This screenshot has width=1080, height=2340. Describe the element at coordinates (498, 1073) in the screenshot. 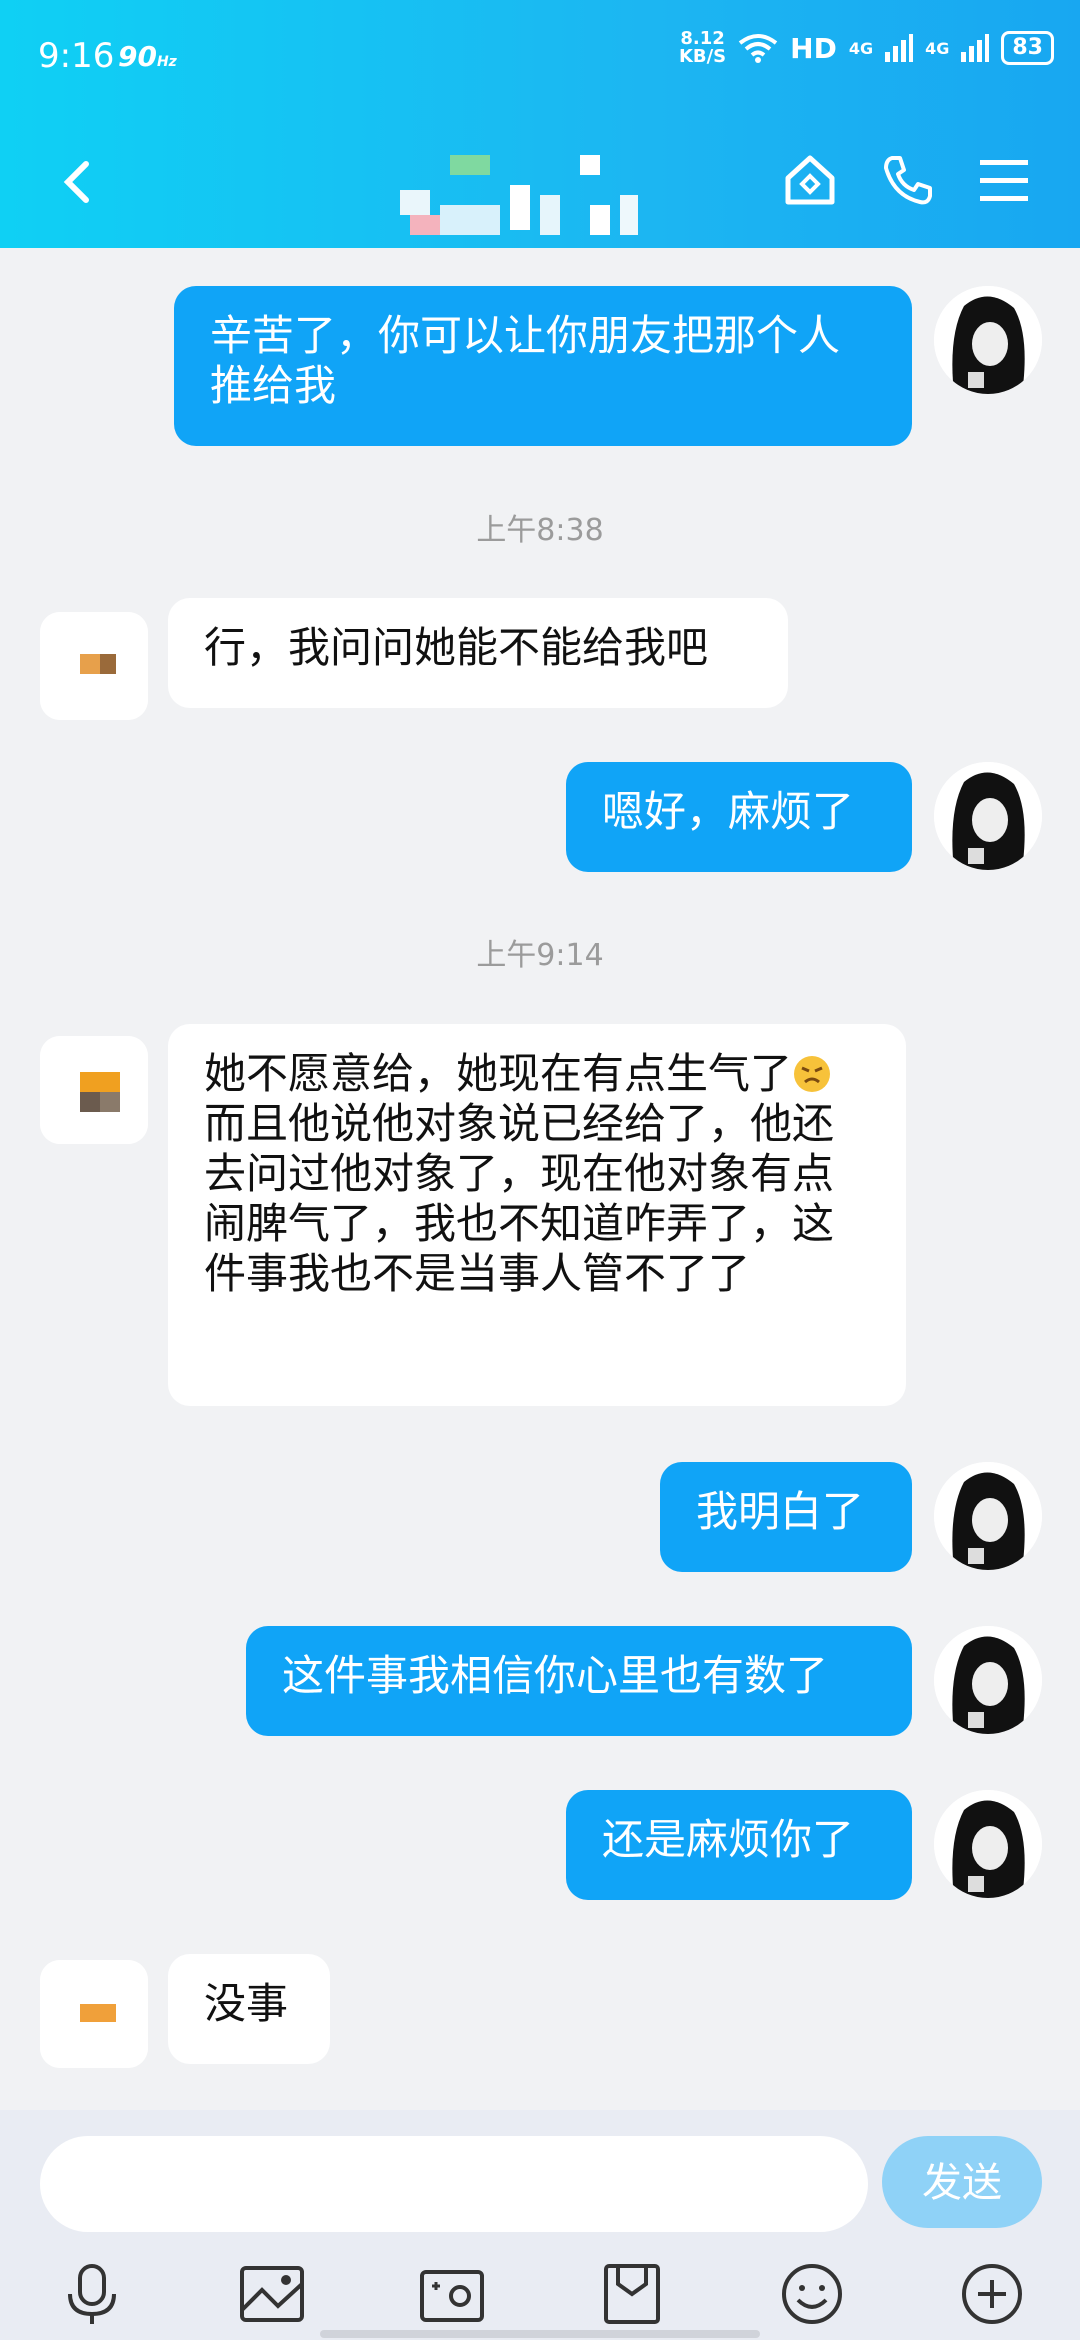

I see `message-text: 她不愿意给，她现在有点生气了` at that location.